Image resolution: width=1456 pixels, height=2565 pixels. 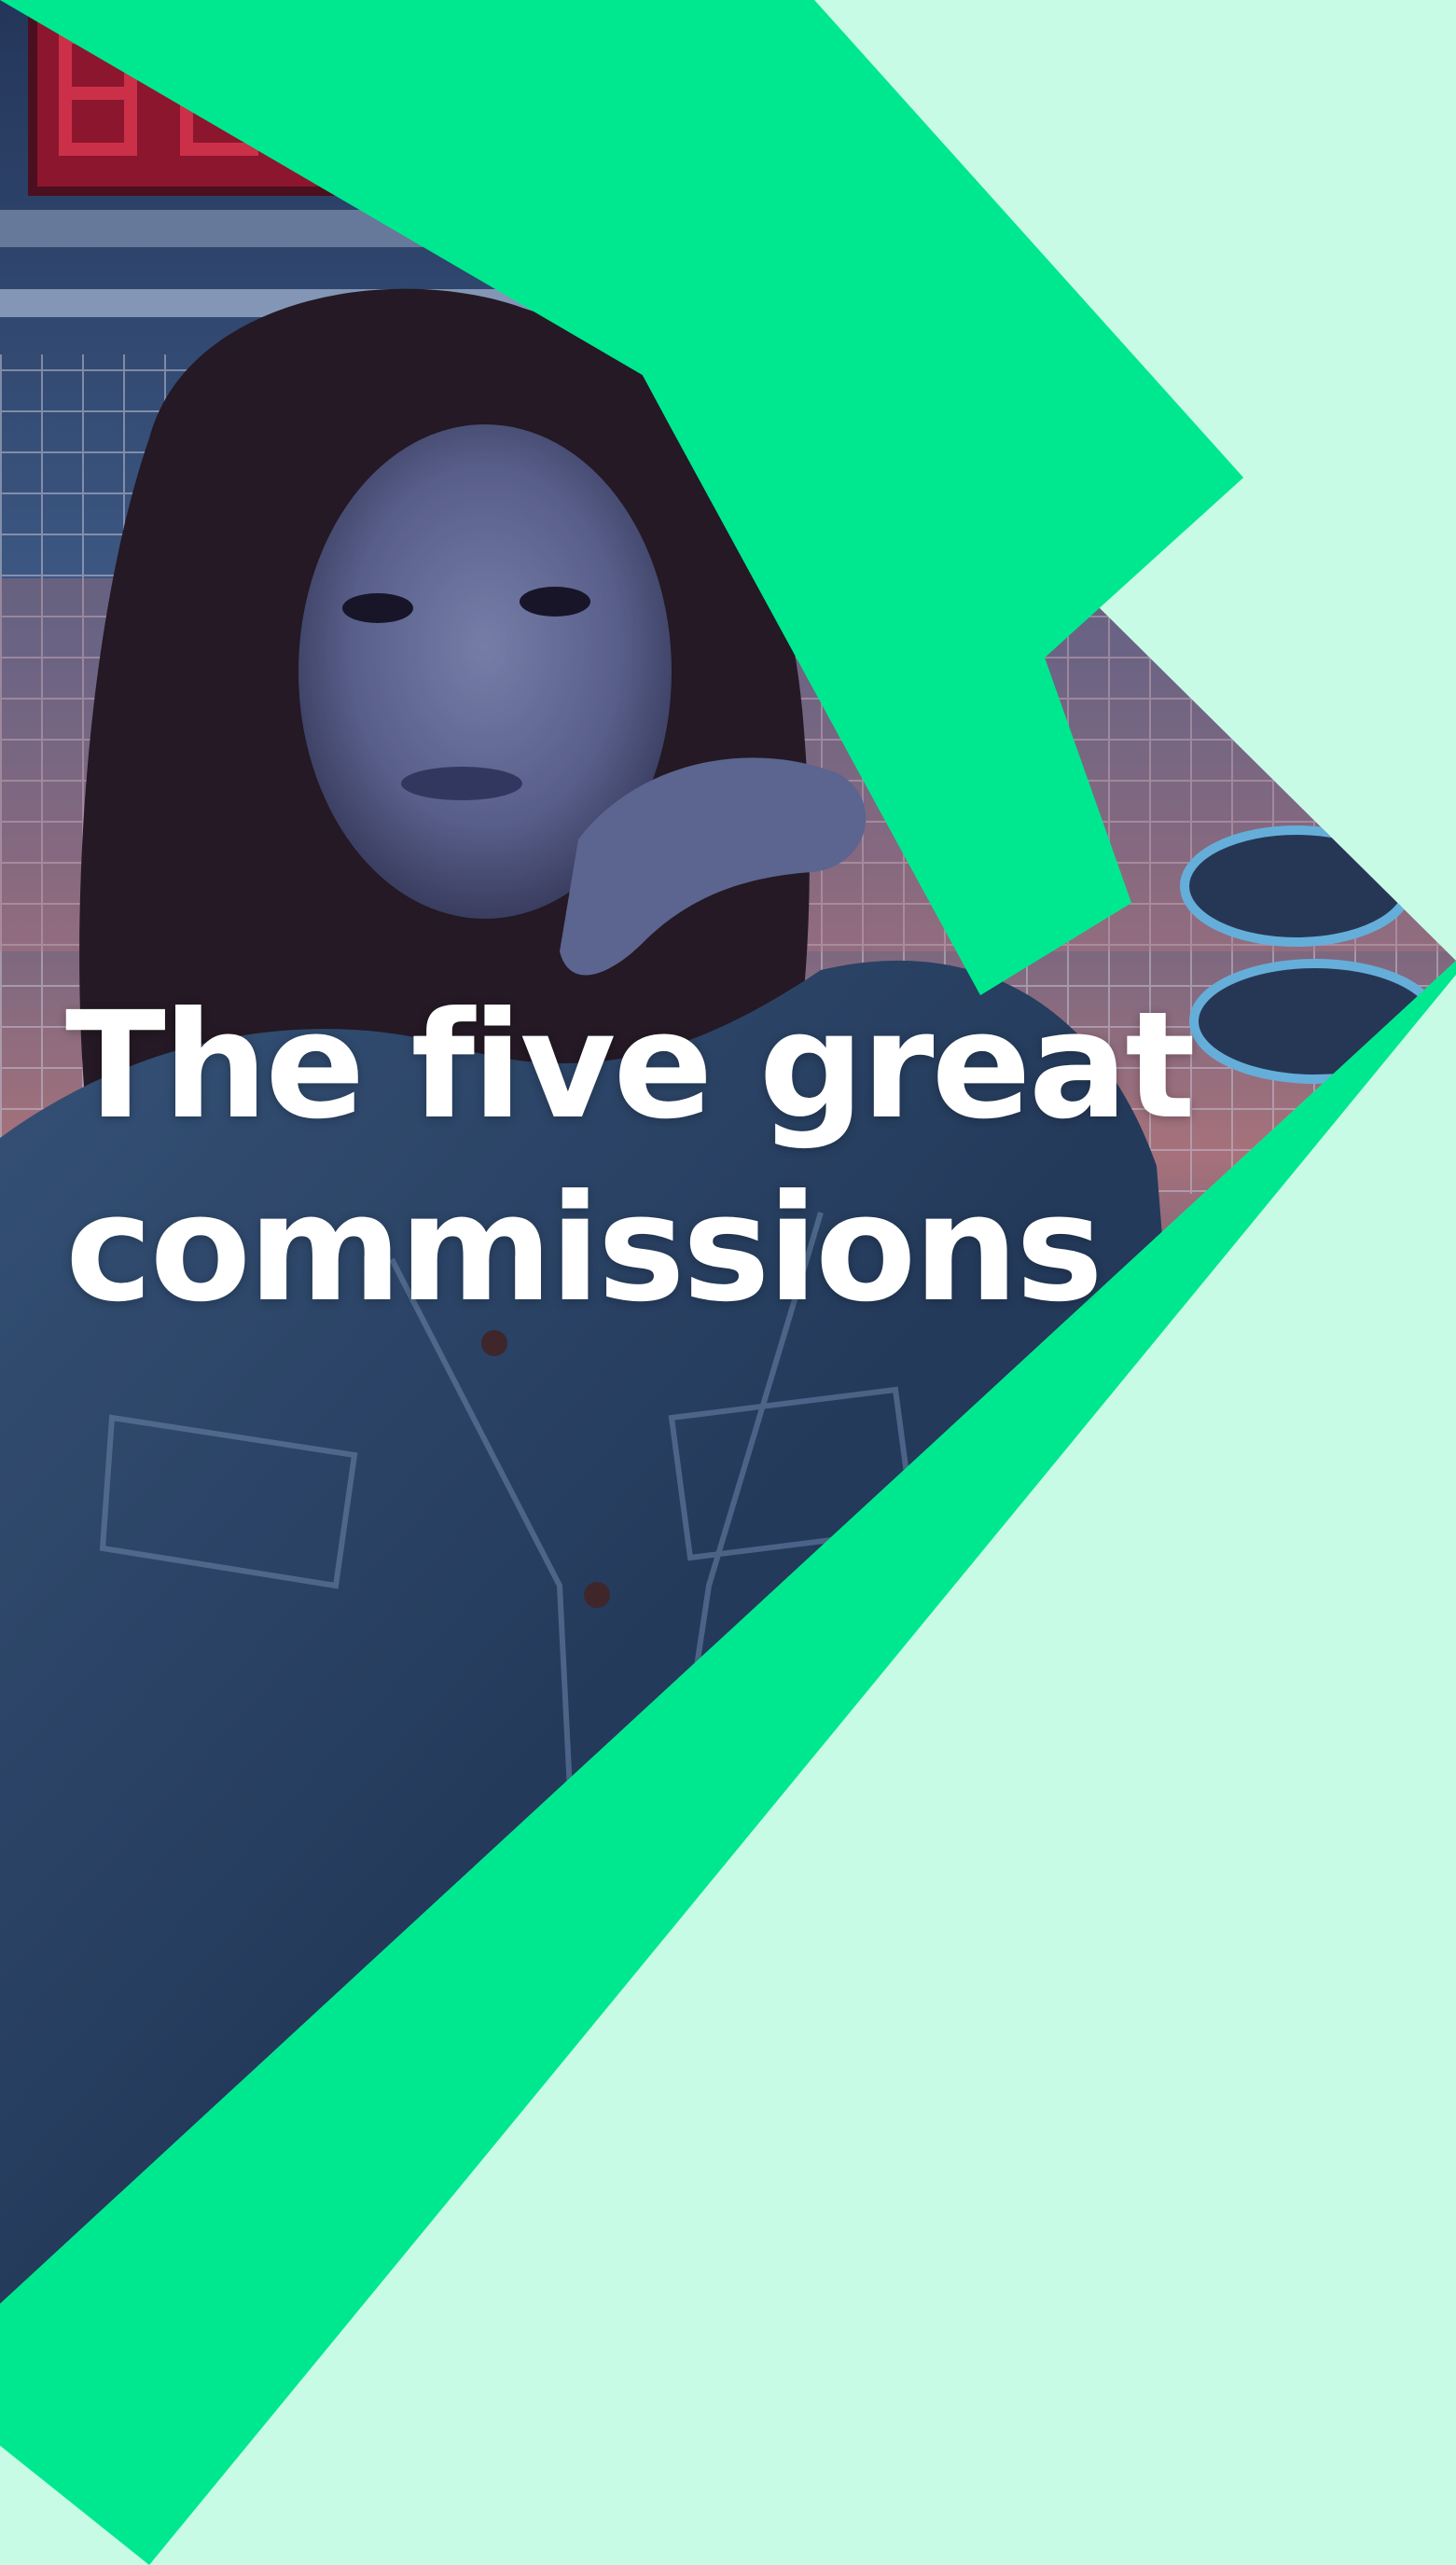 I want to click on headline-line-2: commissions, so click(x=584, y=1249).